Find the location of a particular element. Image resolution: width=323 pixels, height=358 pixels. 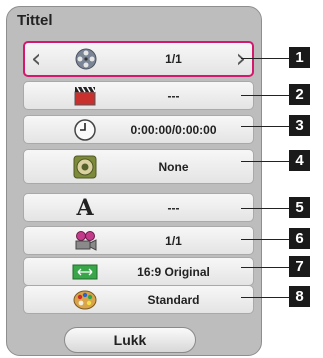

dialog-title: Tittel is located at coordinates (35, 20).